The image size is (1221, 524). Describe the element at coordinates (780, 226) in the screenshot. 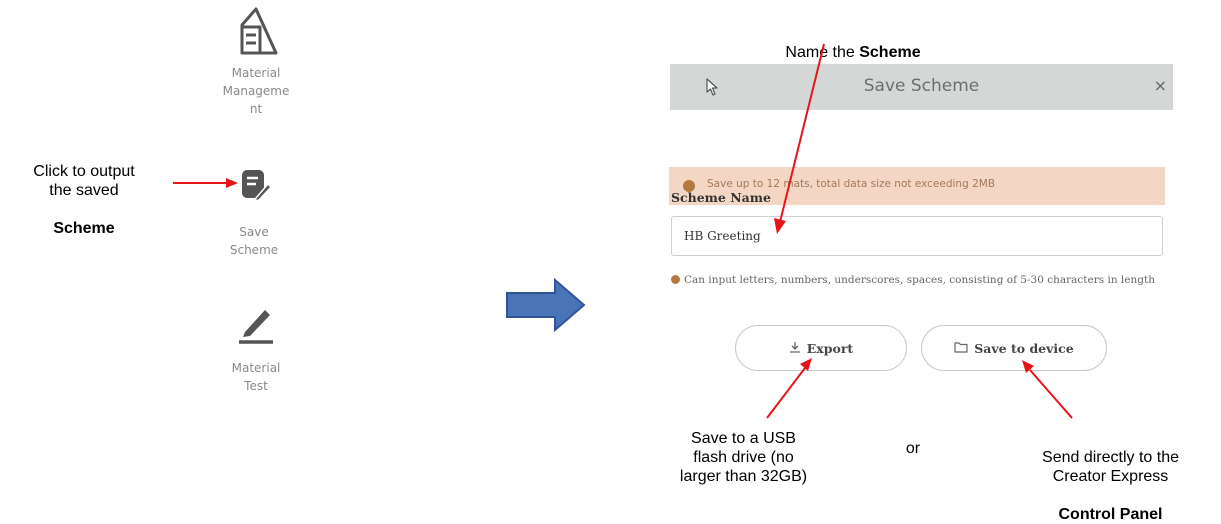

I see `arrow-head-scheme-name` at that location.